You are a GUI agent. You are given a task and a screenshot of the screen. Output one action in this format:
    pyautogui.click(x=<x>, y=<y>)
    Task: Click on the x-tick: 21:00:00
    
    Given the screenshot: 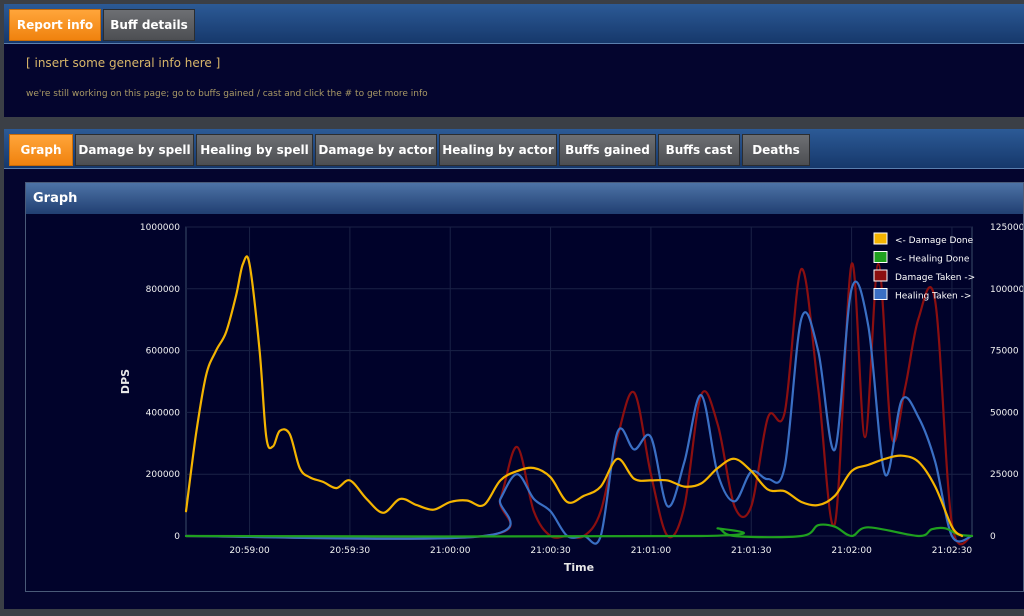 What is the action you would take?
    pyautogui.click(x=450, y=551)
    